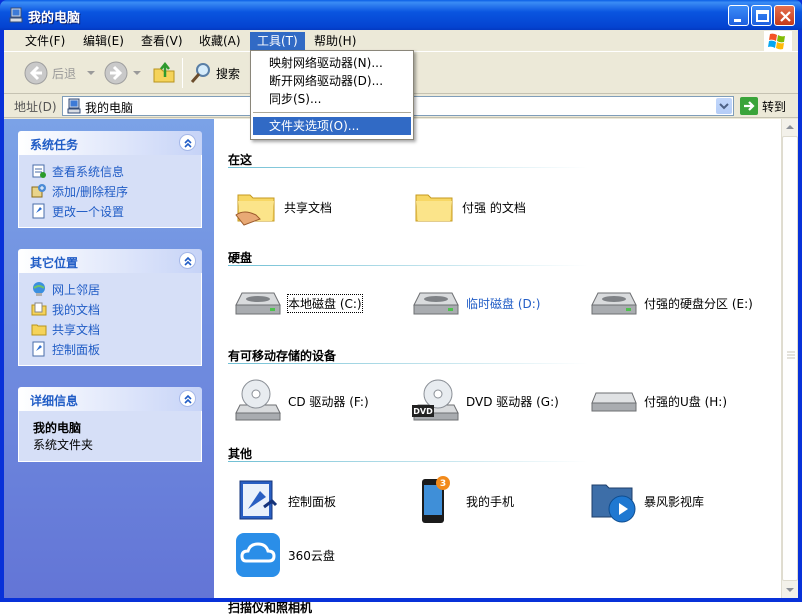 This screenshot has width=802, height=616. Describe the element at coordinates (220, 41) in the screenshot. I see `menu-favorites: 收藏(A)` at that location.